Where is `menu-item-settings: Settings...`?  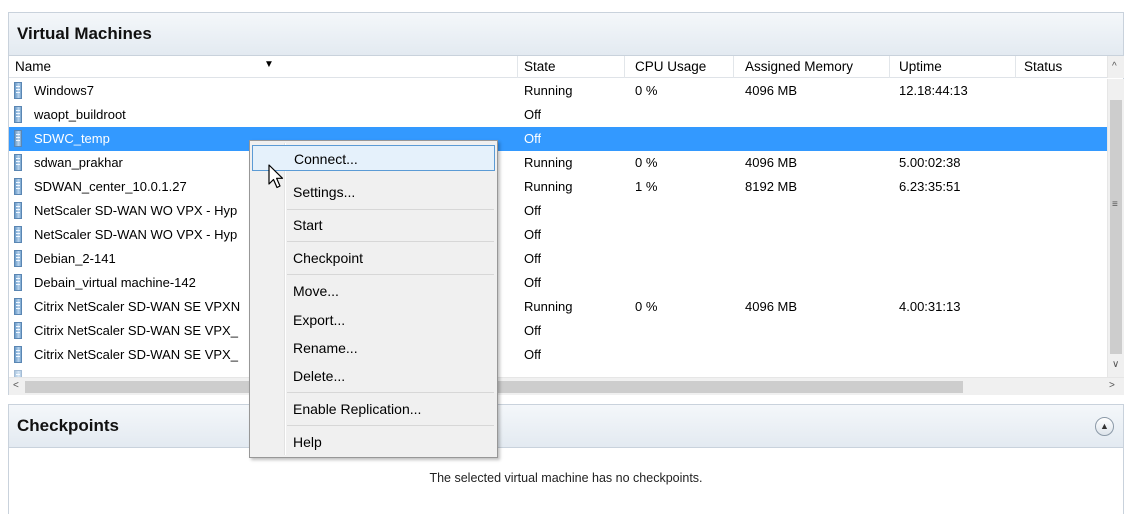 menu-item-settings: Settings... is located at coordinates (373, 192).